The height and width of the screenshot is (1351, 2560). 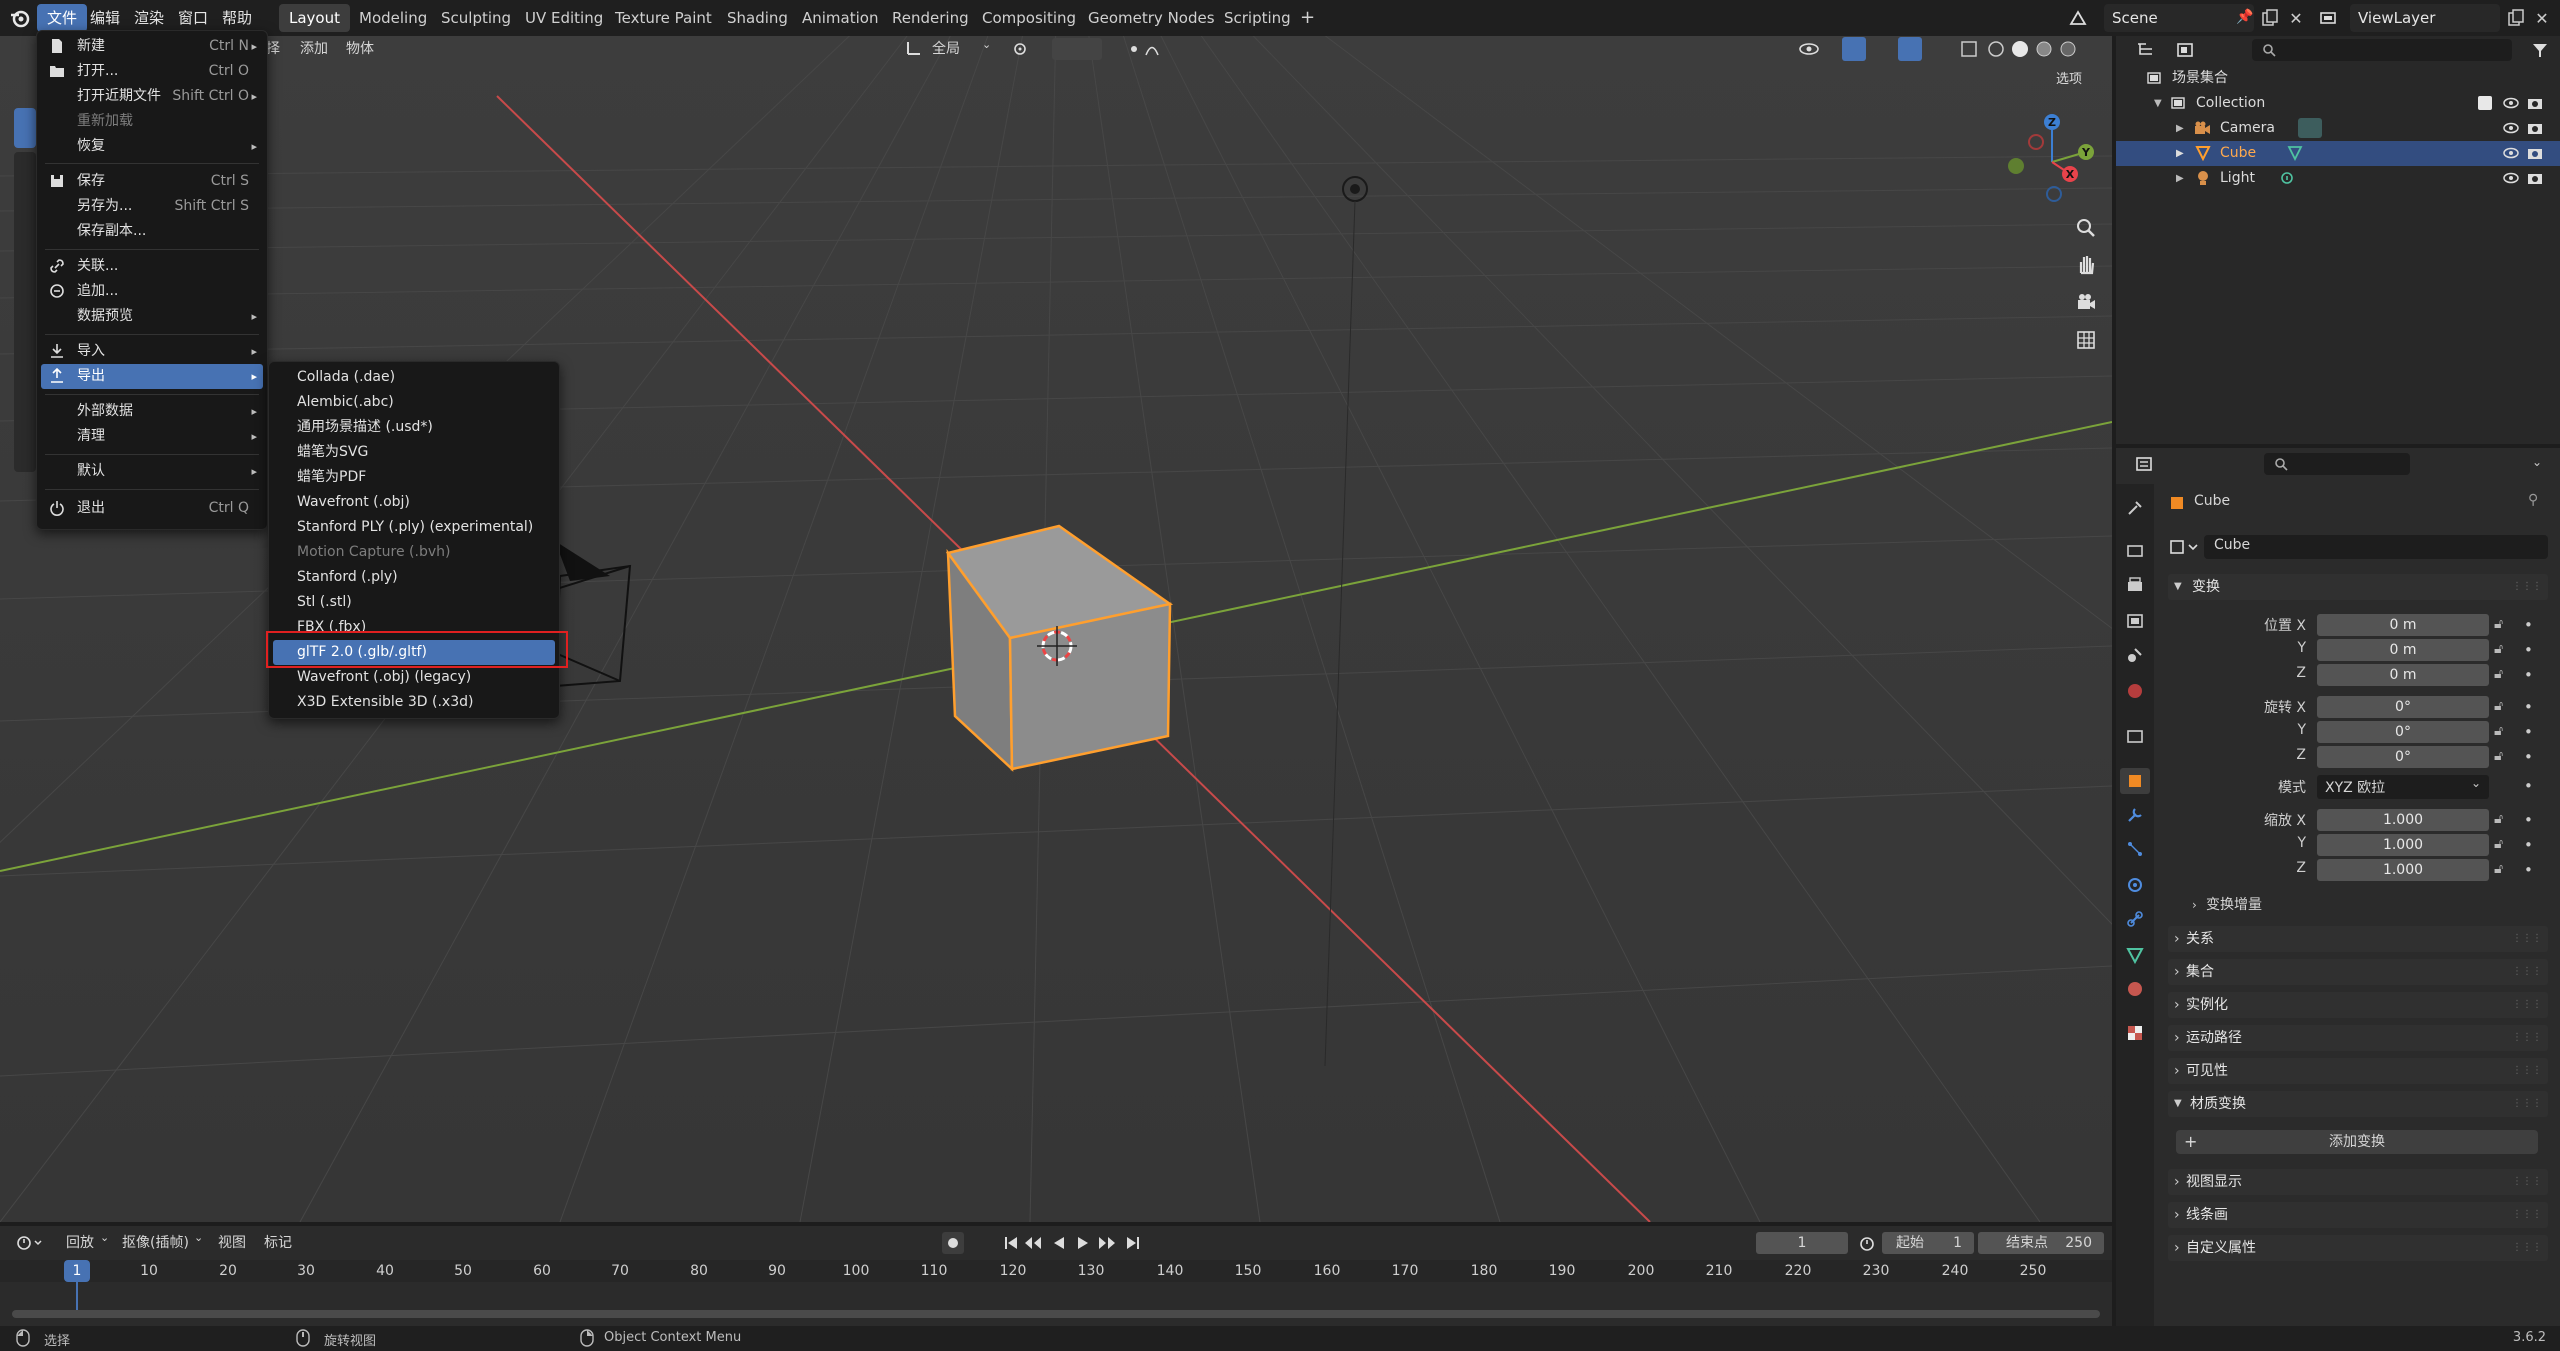 What do you see at coordinates (414, 527) in the screenshot?
I see `export-stanford-ply-experimental: Stanford PLY (.ply) (experimental)` at bounding box center [414, 527].